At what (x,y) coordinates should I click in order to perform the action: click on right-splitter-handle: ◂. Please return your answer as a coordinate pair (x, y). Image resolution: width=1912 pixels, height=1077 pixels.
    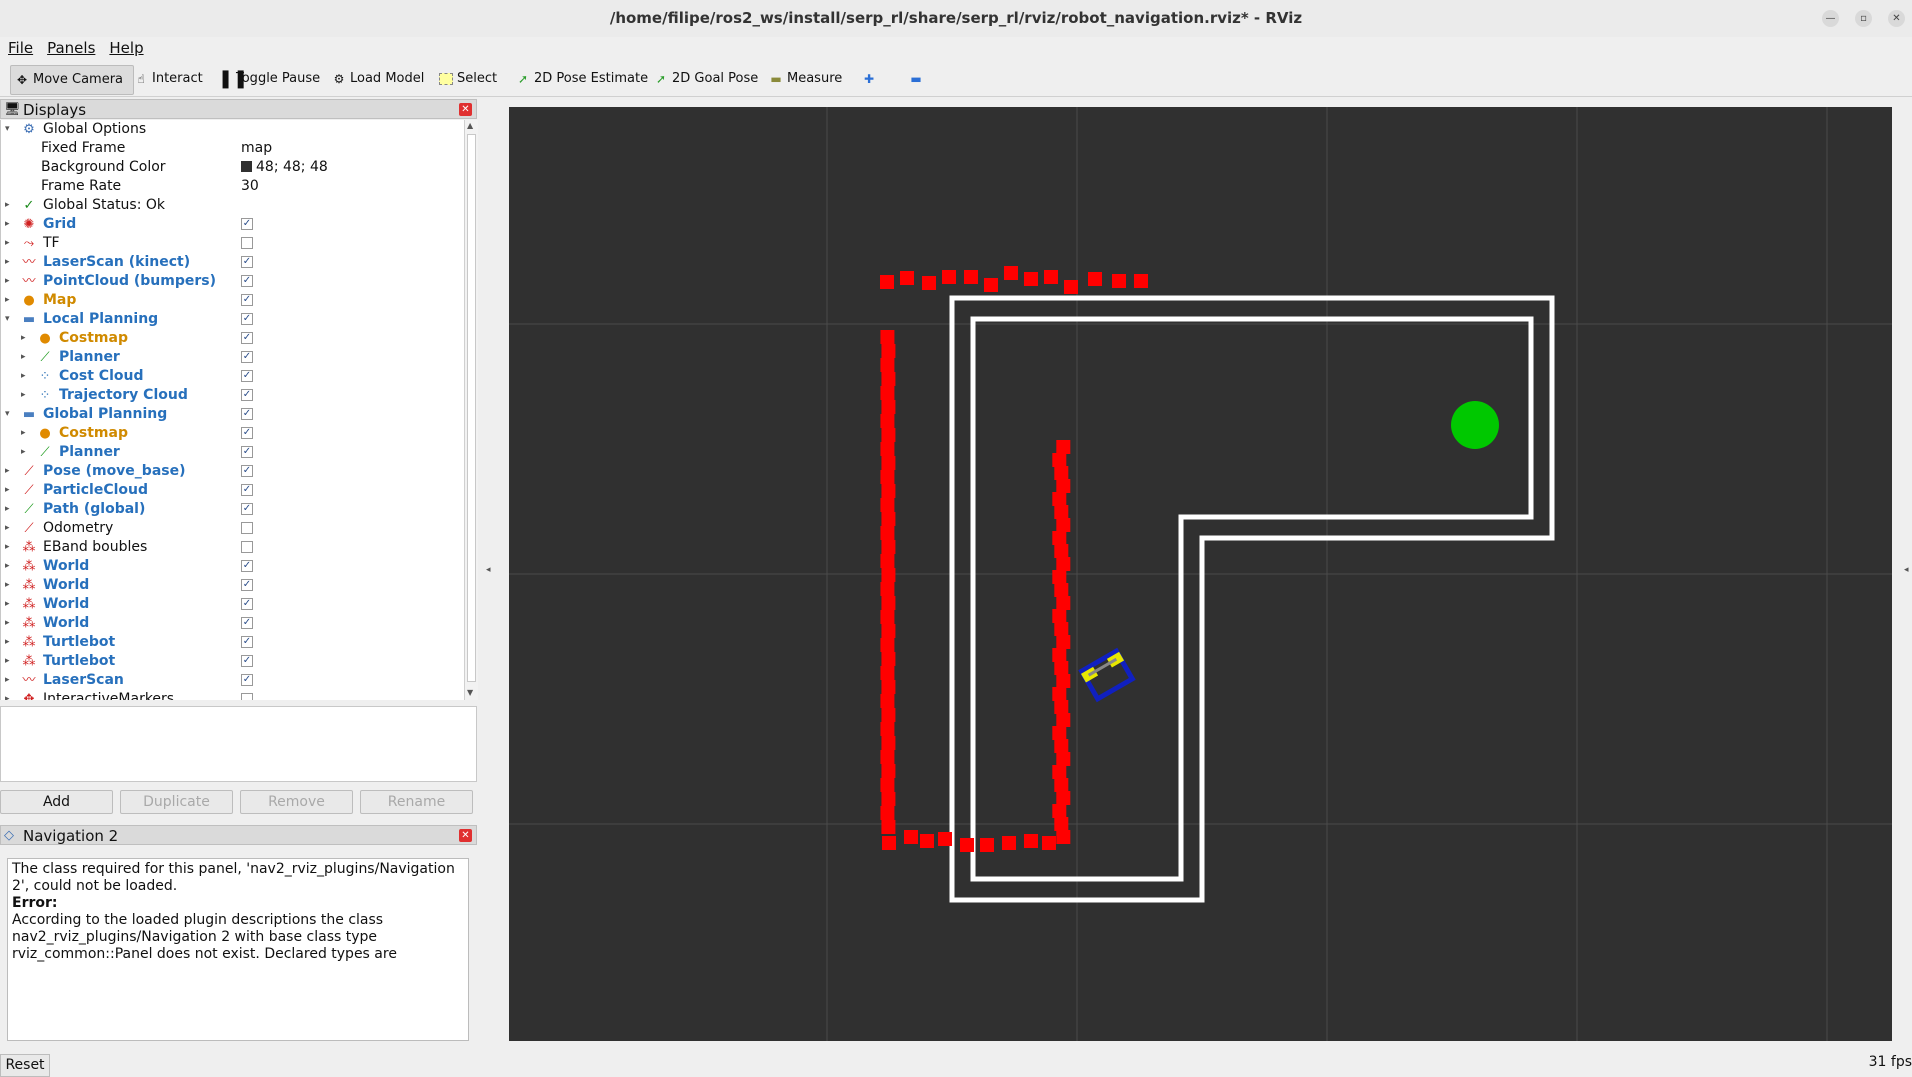
    Looking at the image, I should click on (1906, 570).